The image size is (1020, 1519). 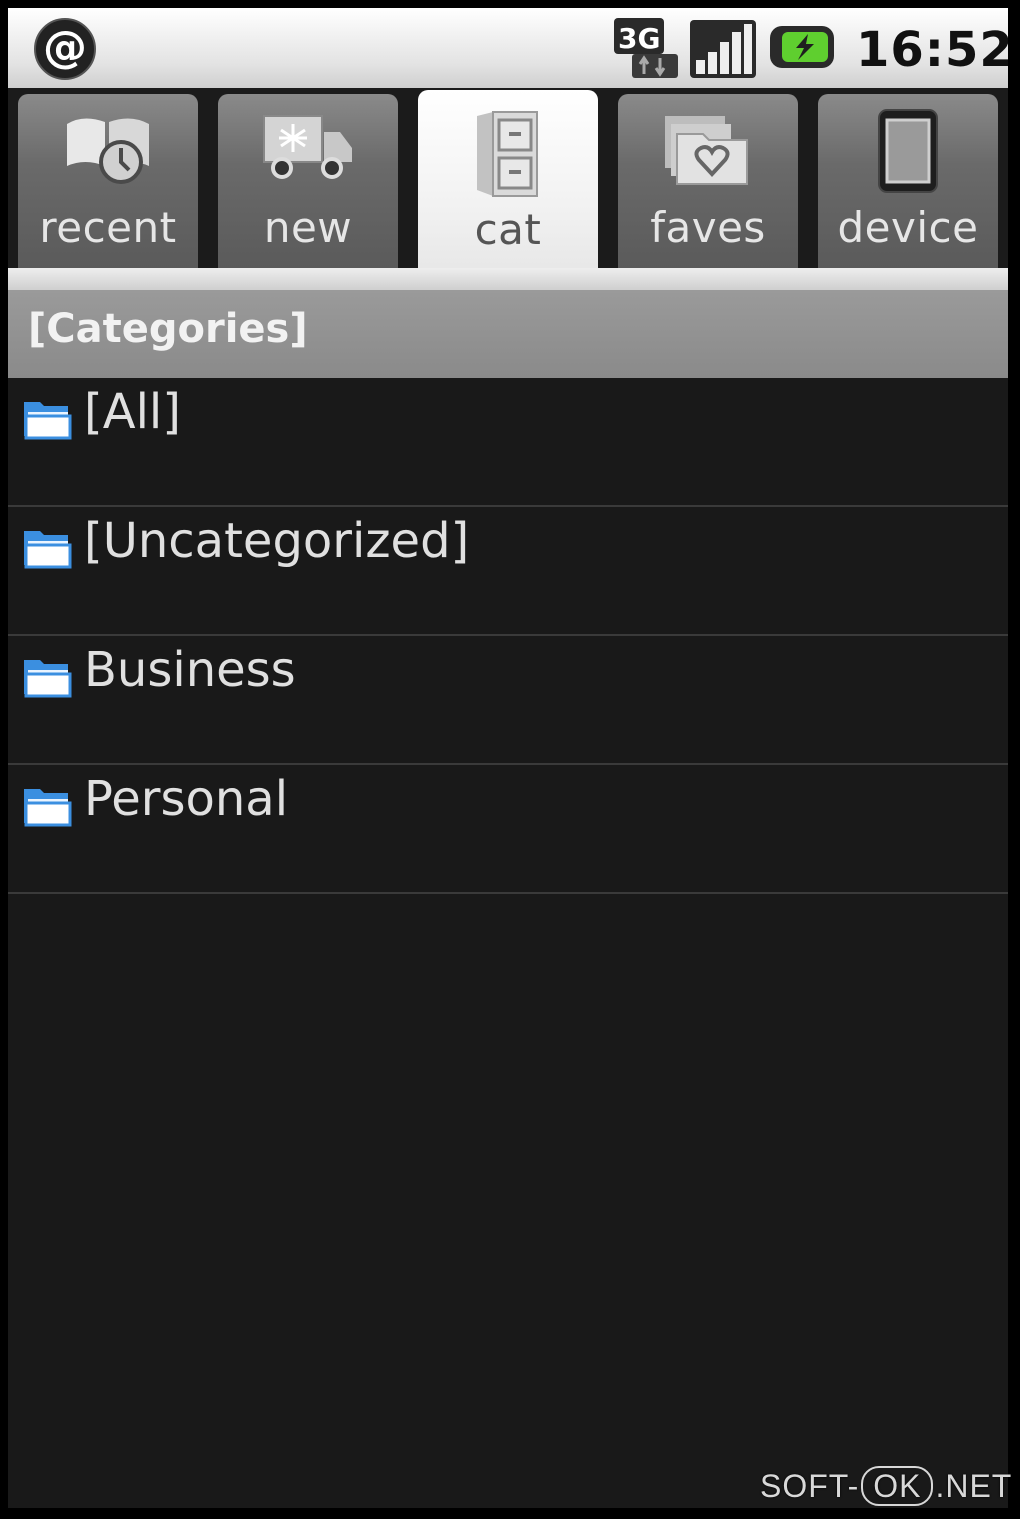 What do you see at coordinates (508, 829) in the screenshot?
I see `list-item: Personal` at bounding box center [508, 829].